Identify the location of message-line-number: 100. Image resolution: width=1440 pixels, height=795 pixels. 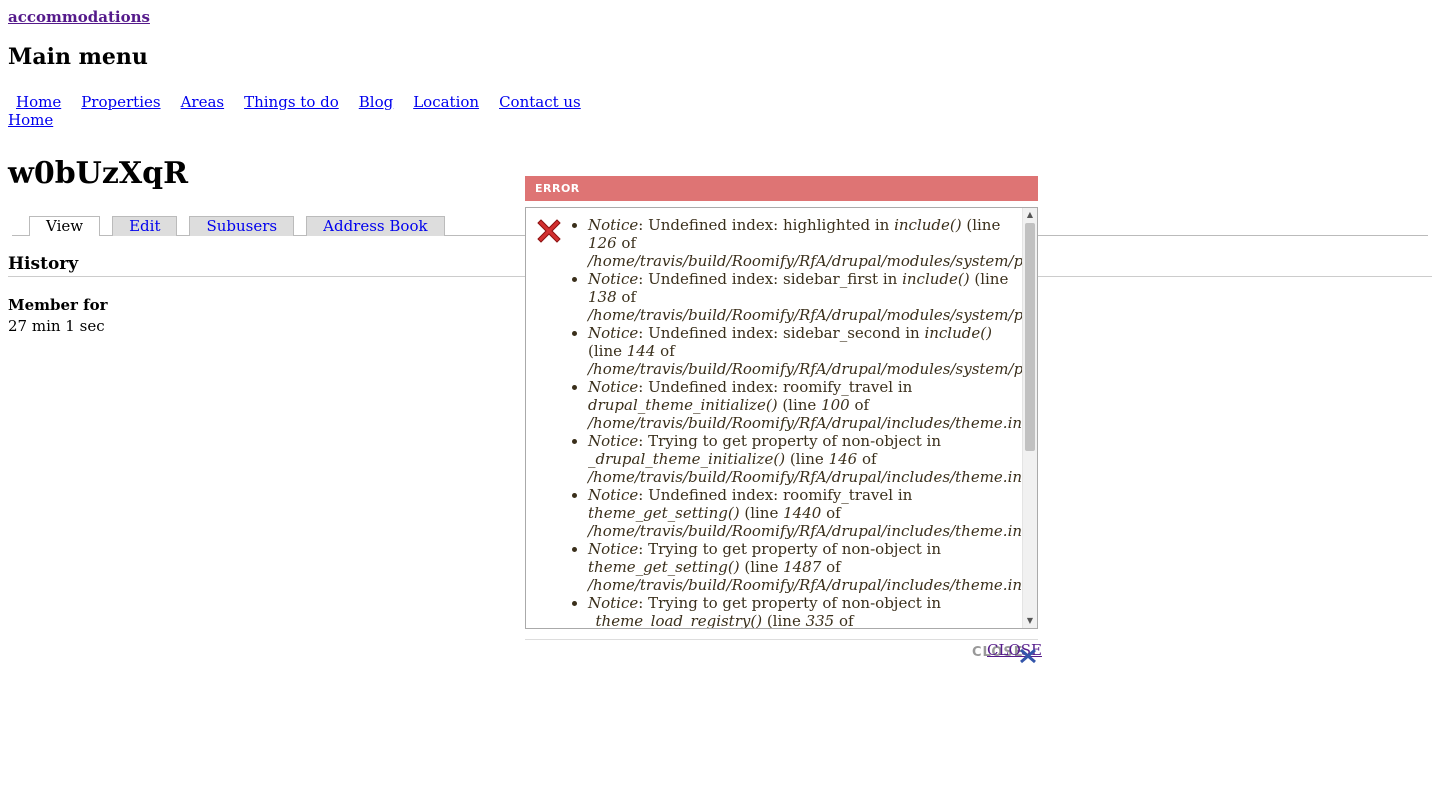
(835, 405).